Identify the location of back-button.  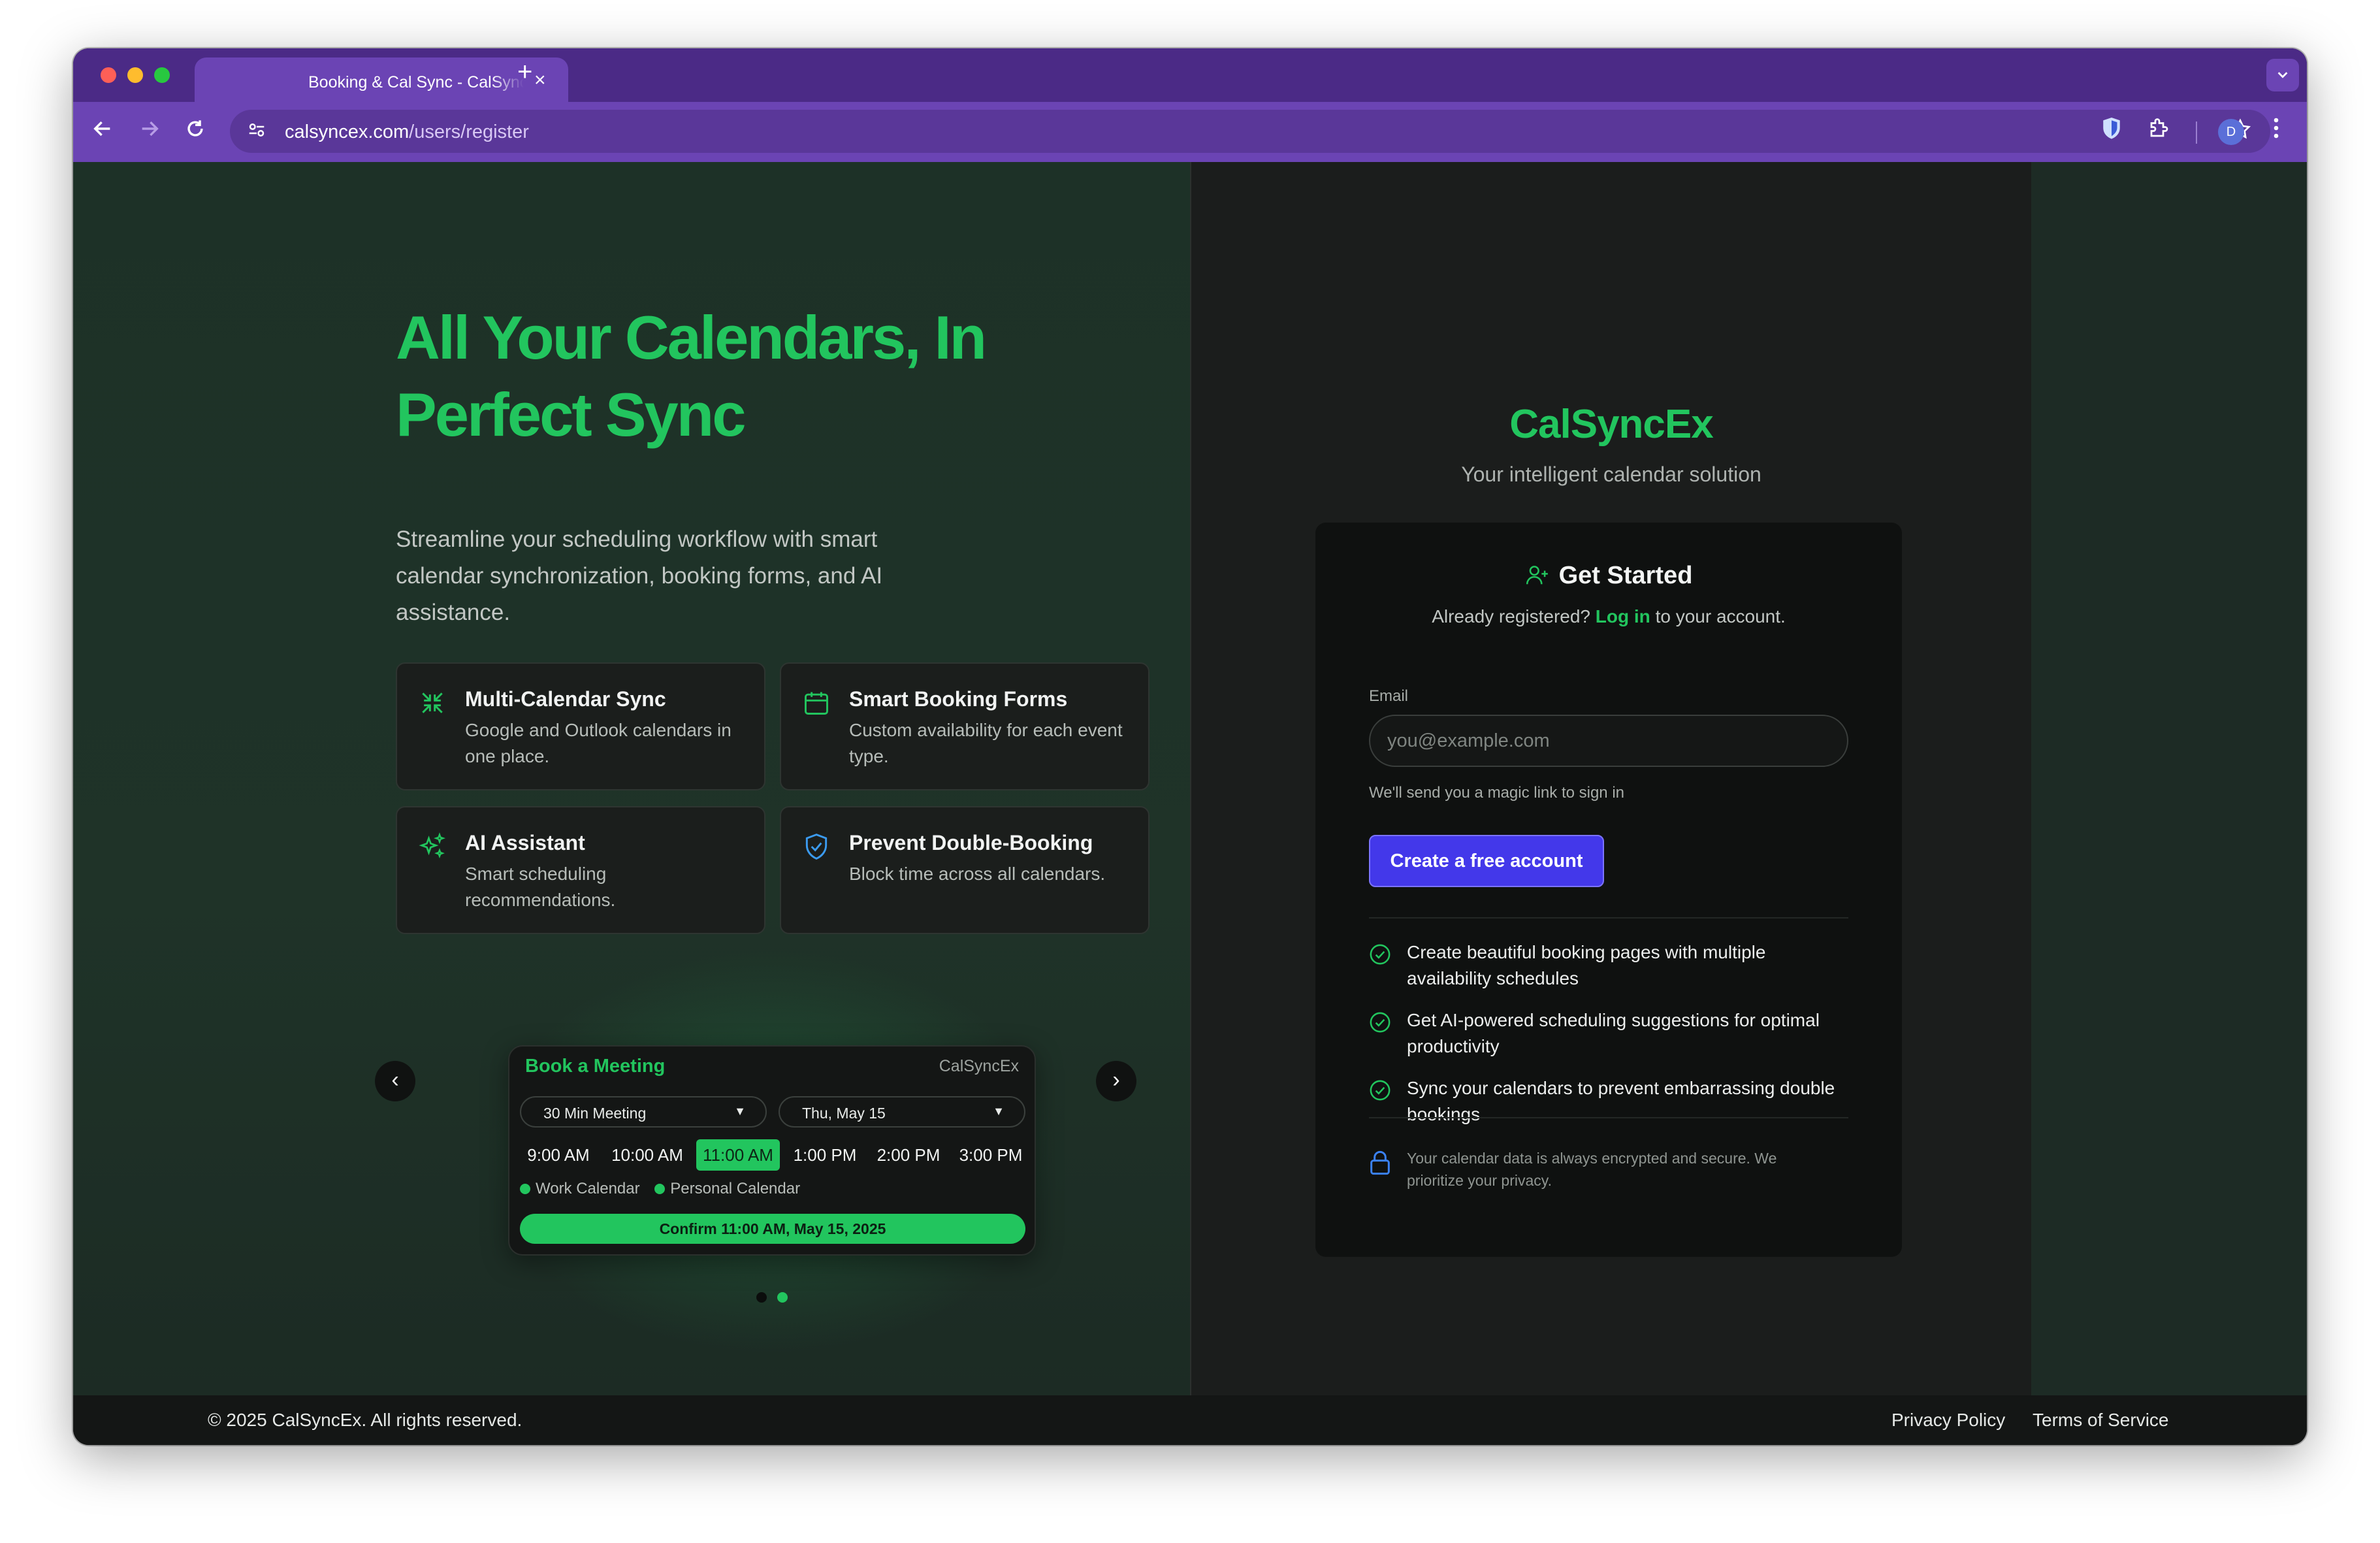
(102, 131).